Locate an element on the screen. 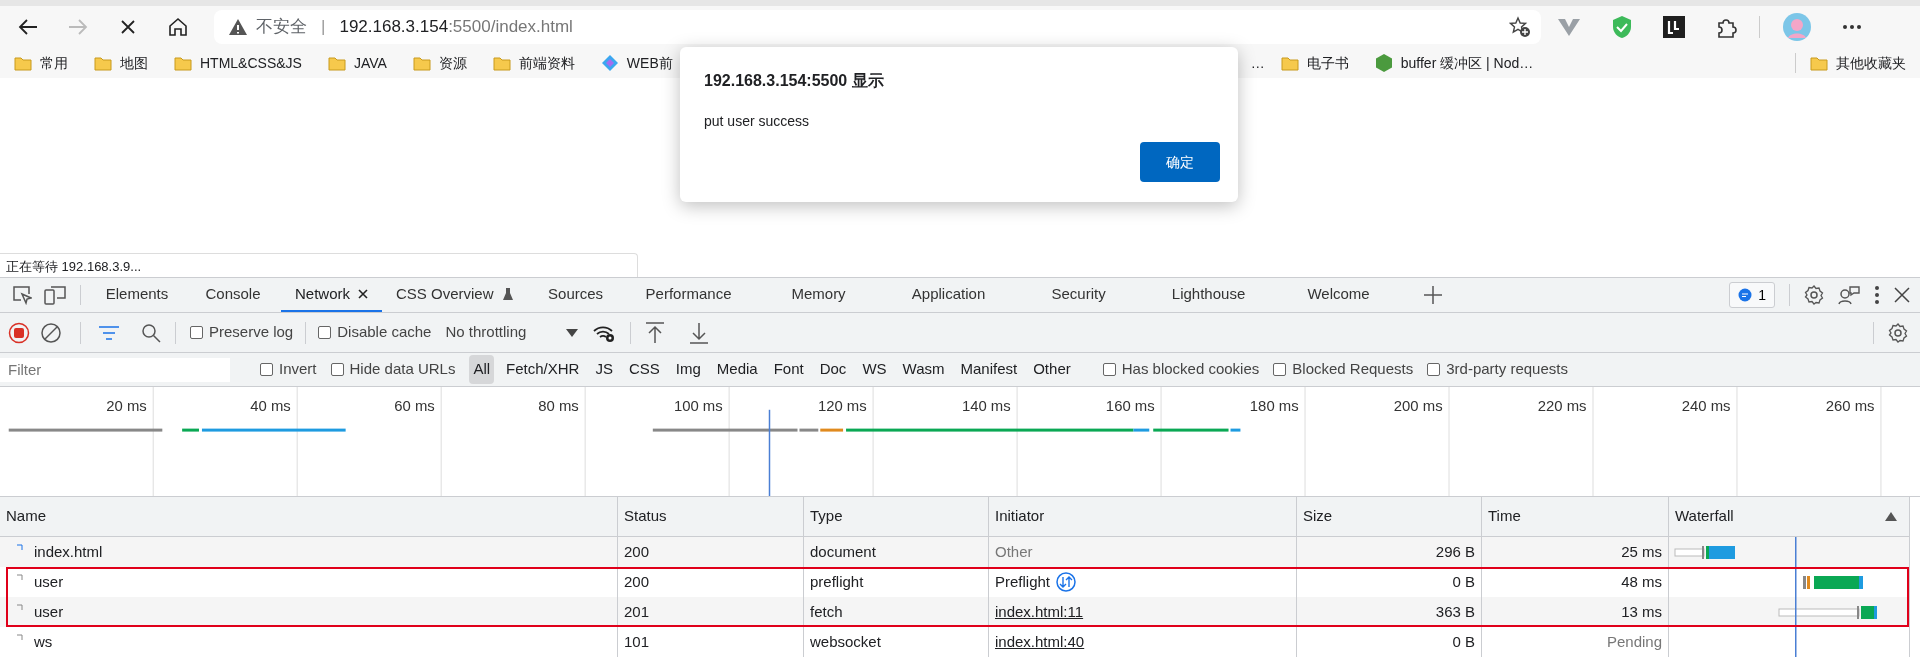 The width and height of the screenshot is (1920, 664). tick-label: 240 ms is located at coordinates (1706, 405).